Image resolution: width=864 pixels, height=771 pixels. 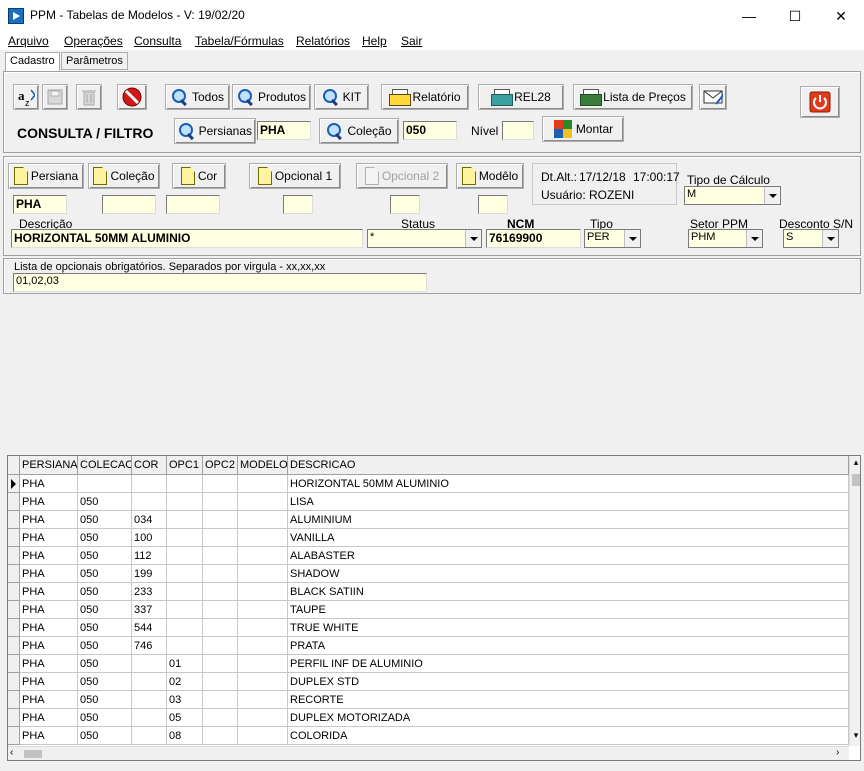 What do you see at coordinates (568, 700) in the screenshot?
I see `grid-cell-descricao: RECORTE` at bounding box center [568, 700].